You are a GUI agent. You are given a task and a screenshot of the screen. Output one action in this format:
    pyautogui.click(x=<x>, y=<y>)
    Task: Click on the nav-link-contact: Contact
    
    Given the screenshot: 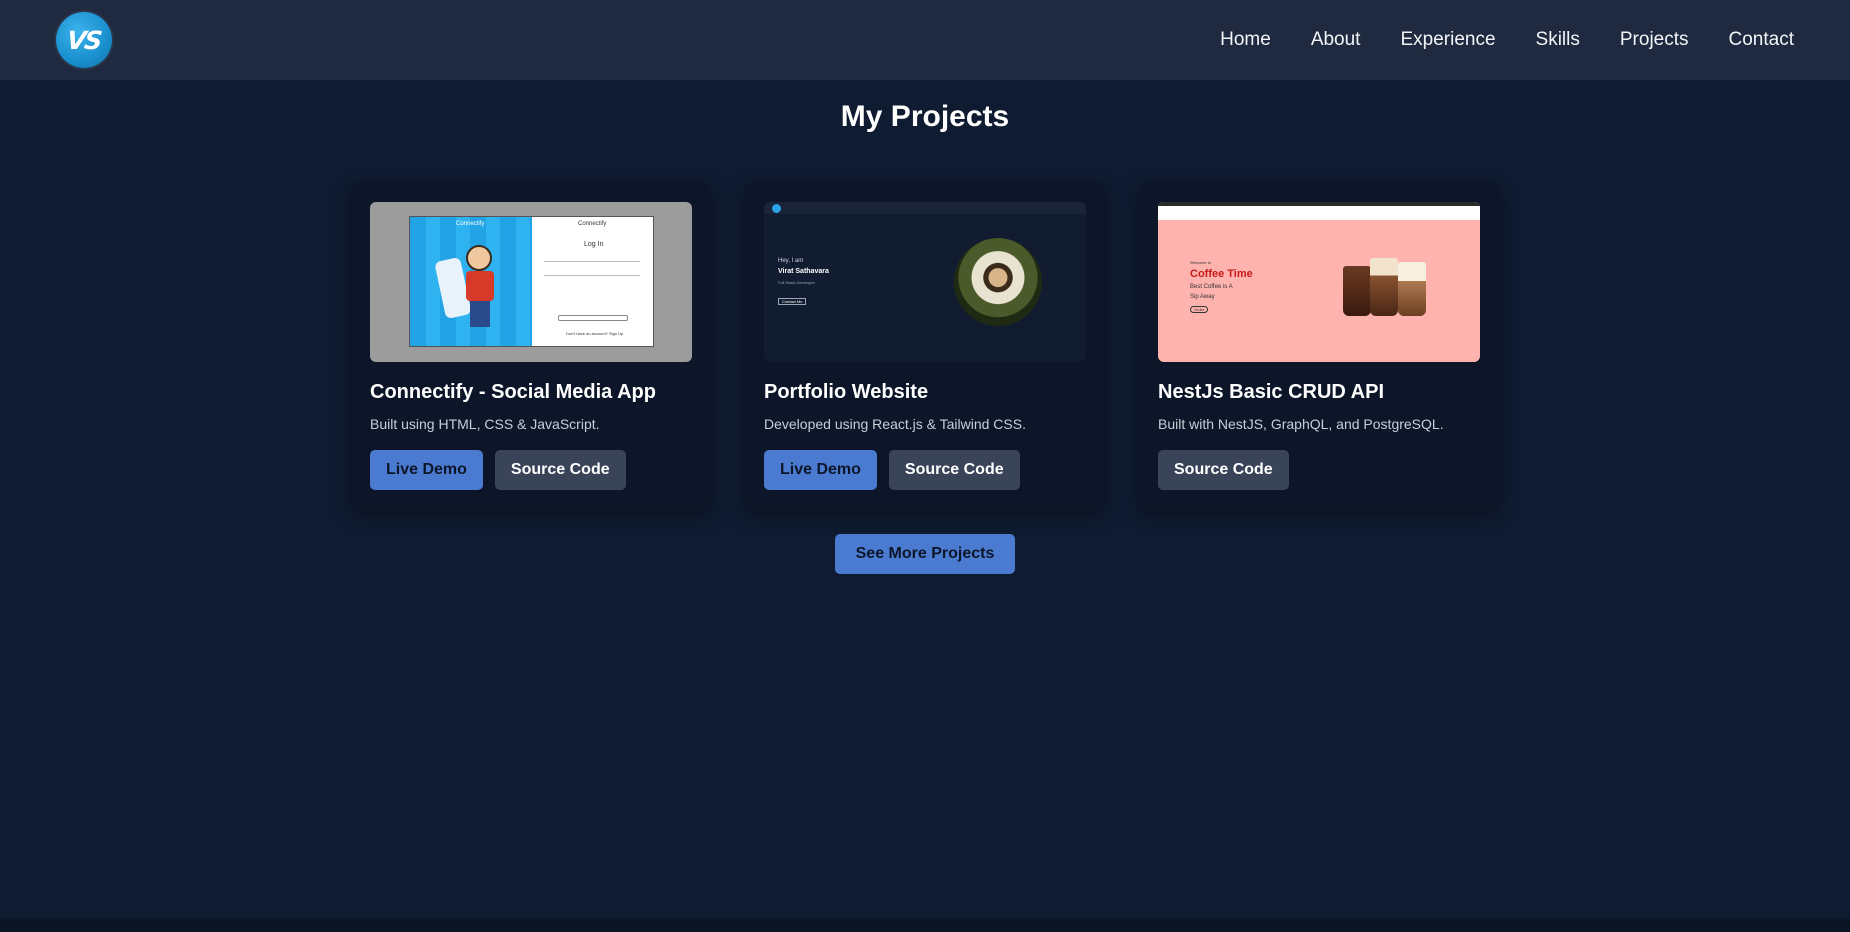 What is the action you would take?
    pyautogui.click(x=1761, y=40)
    